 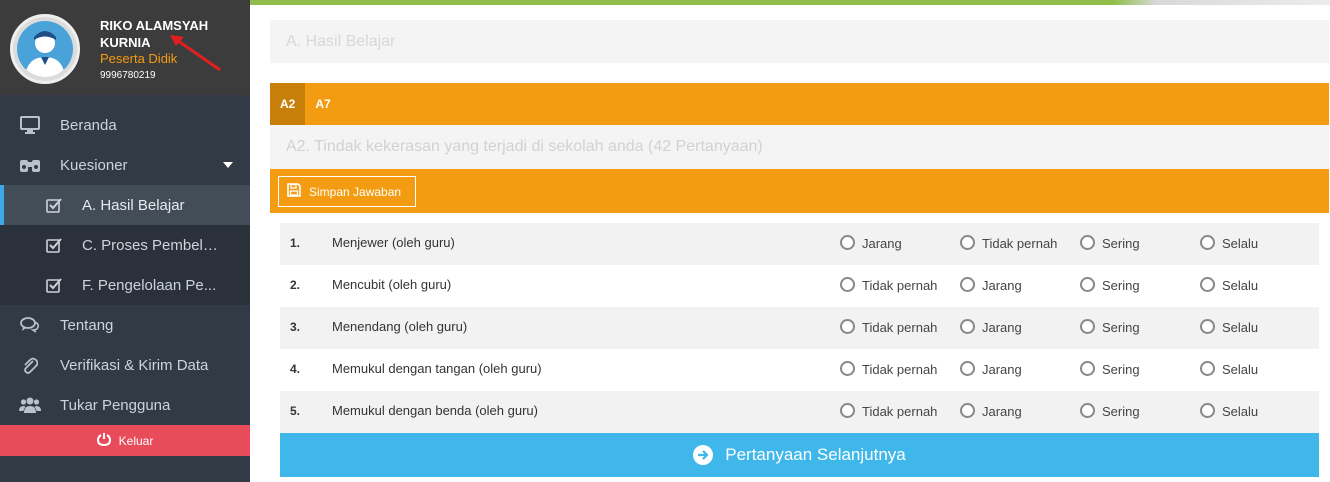 What do you see at coordinates (133, 205) in the screenshot?
I see `sidebar-item-label: A. Hasil Belajar` at bounding box center [133, 205].